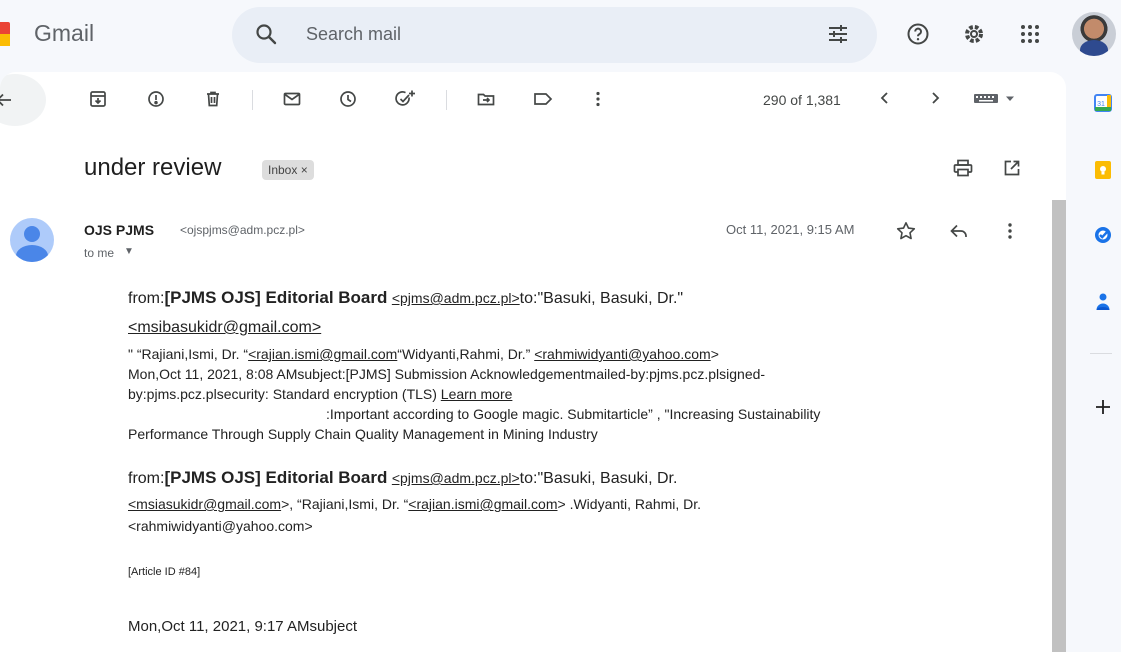 The image size is (1121, 652). I want to click on contacts-icon, so click(1103, 304).